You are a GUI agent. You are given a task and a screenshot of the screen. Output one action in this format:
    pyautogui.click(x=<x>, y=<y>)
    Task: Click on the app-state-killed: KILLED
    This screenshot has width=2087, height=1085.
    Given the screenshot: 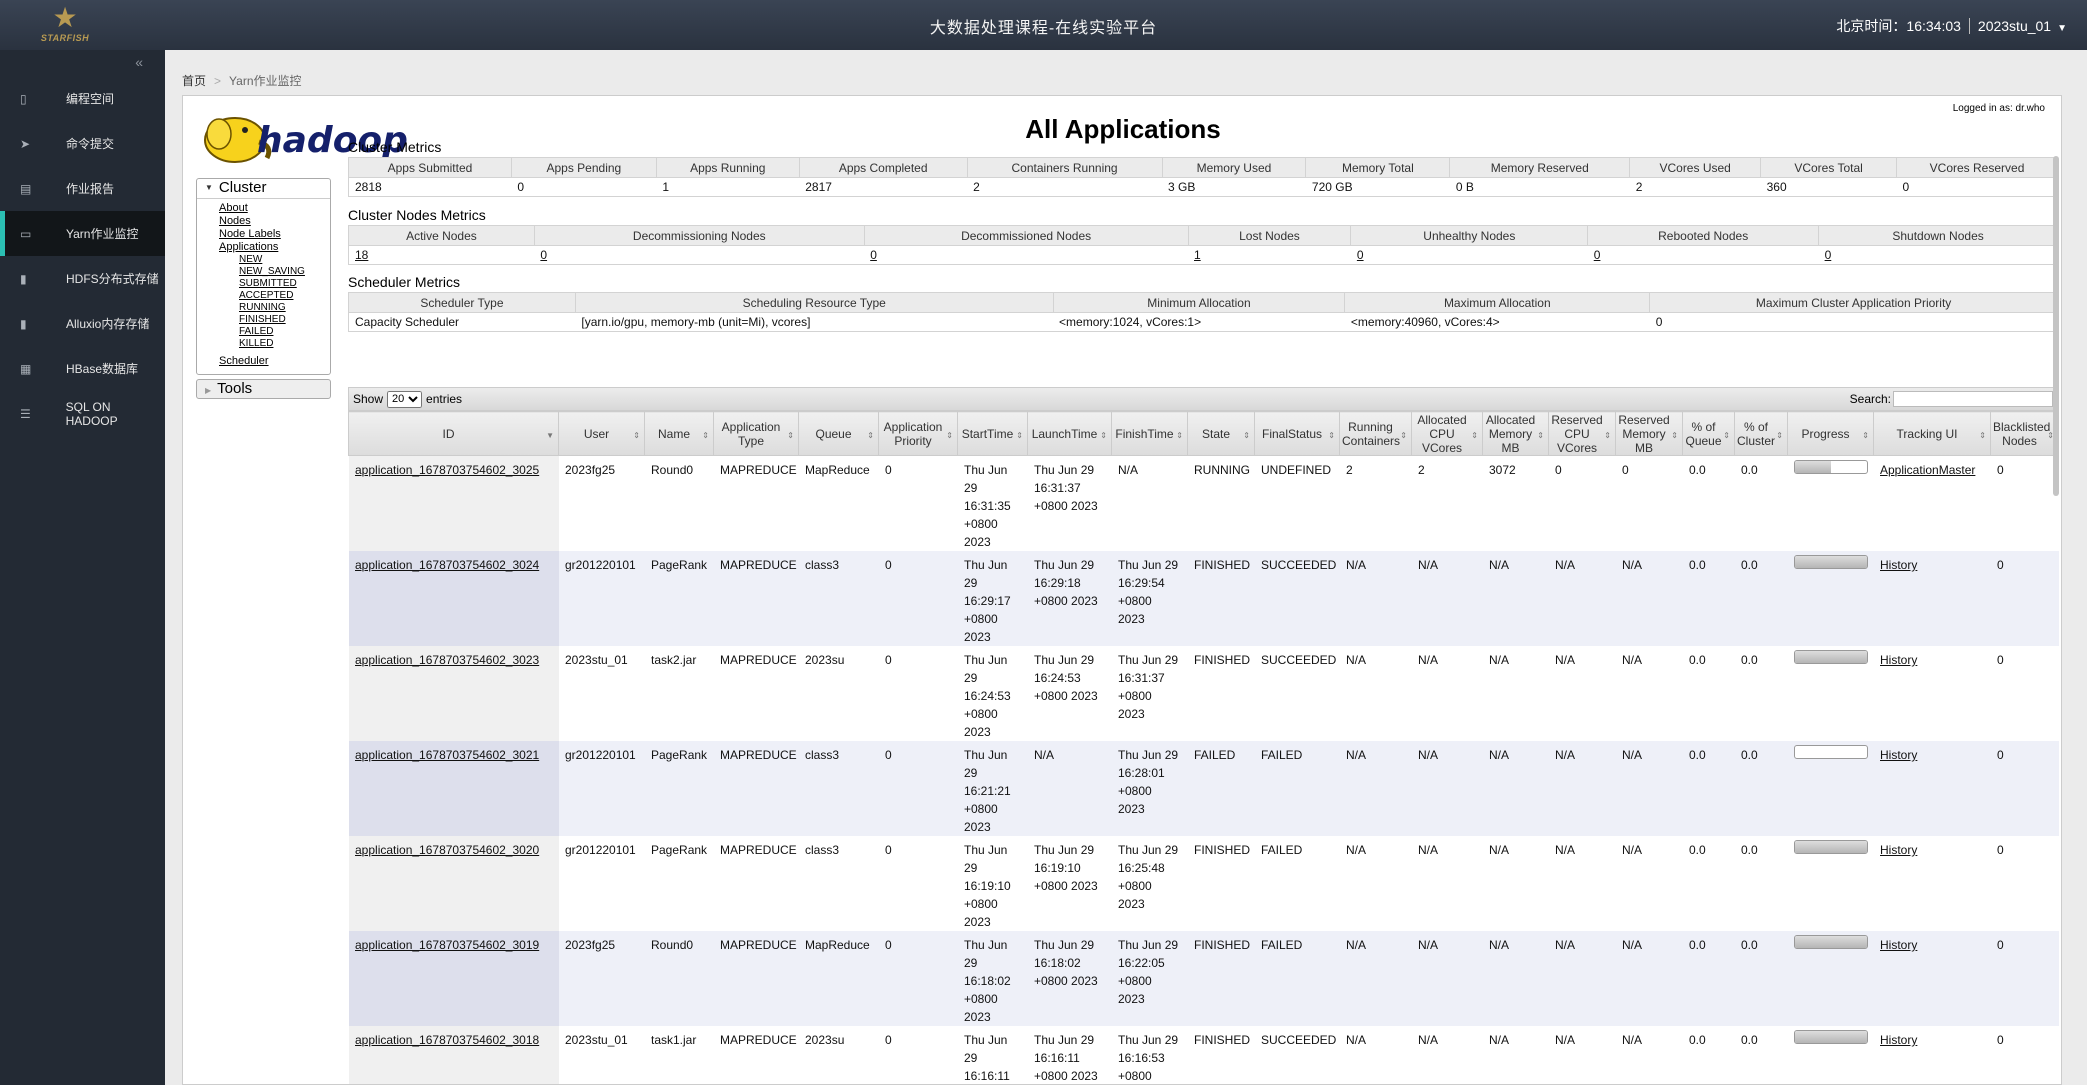 What is the action you would take?
    pyautogui.click(x=274, y=344)
    